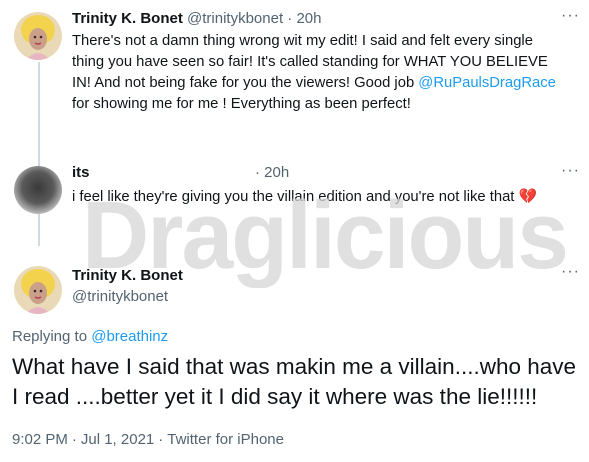 The height and width of the screenshot is (462, 589). I want to click on tweet-date: Jul 1, 2021, so click(117, 439).